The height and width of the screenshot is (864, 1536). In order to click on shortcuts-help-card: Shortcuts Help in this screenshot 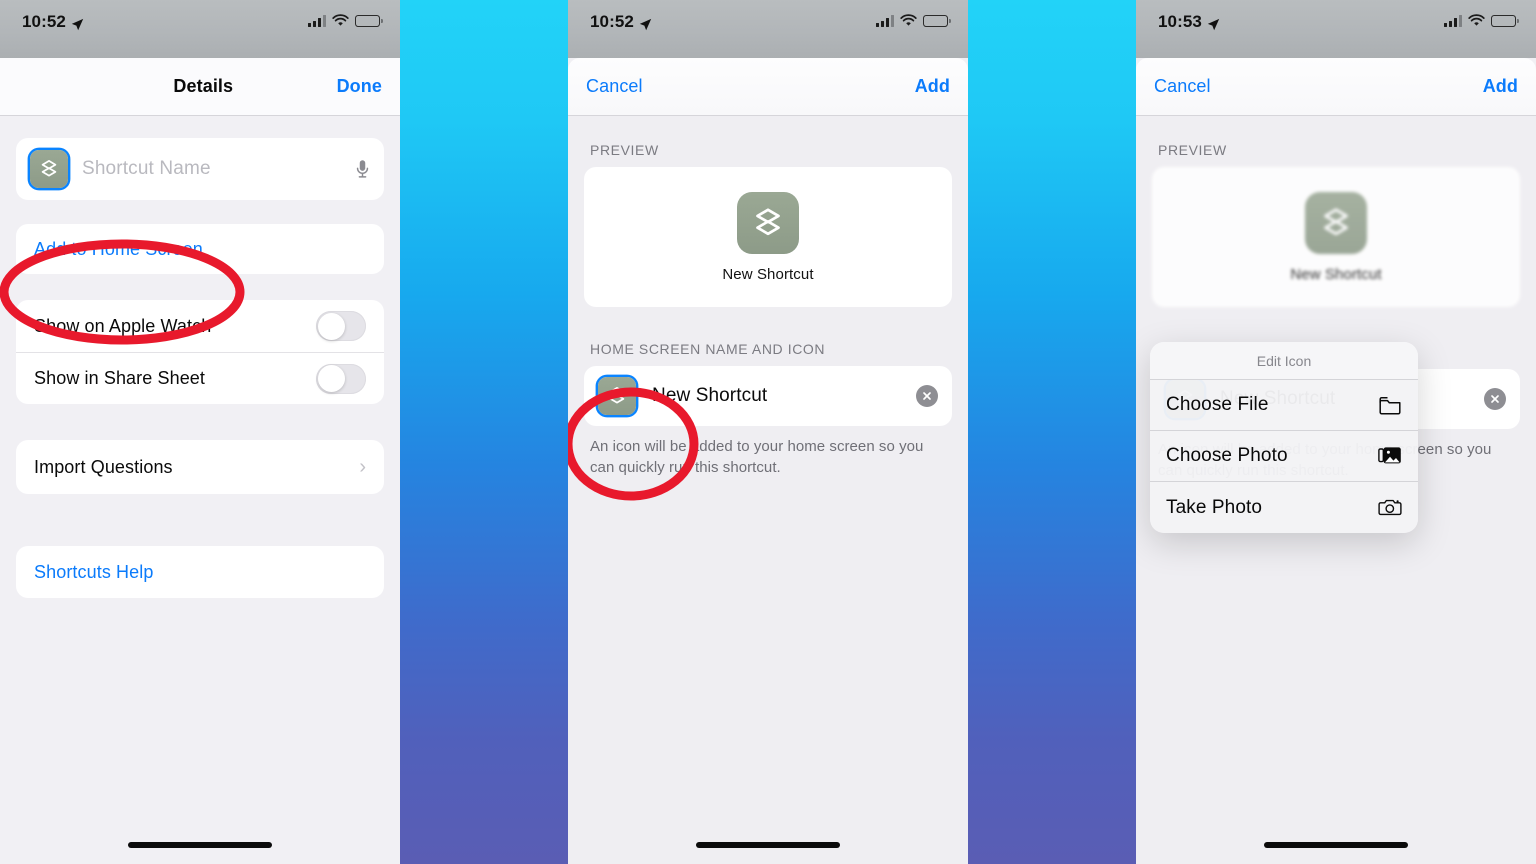, I will do `click(200, 572)`.